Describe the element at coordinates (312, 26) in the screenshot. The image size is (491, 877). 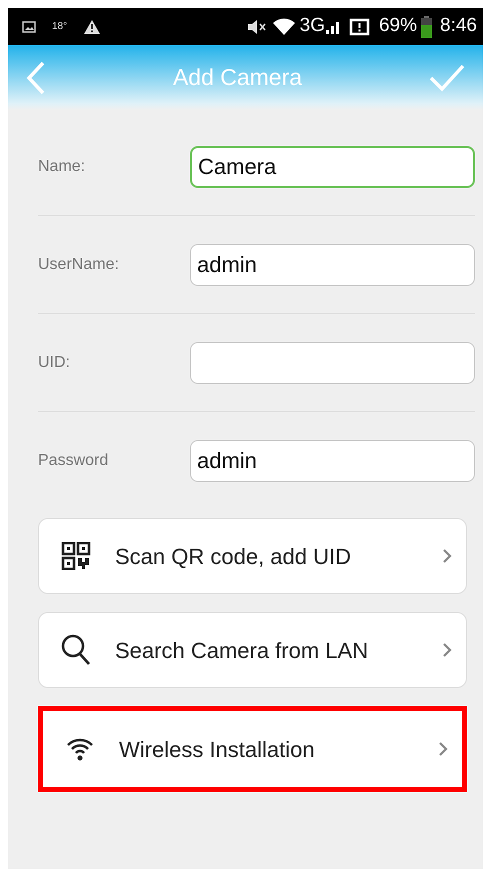
I see `network-text: 3G` at that location.